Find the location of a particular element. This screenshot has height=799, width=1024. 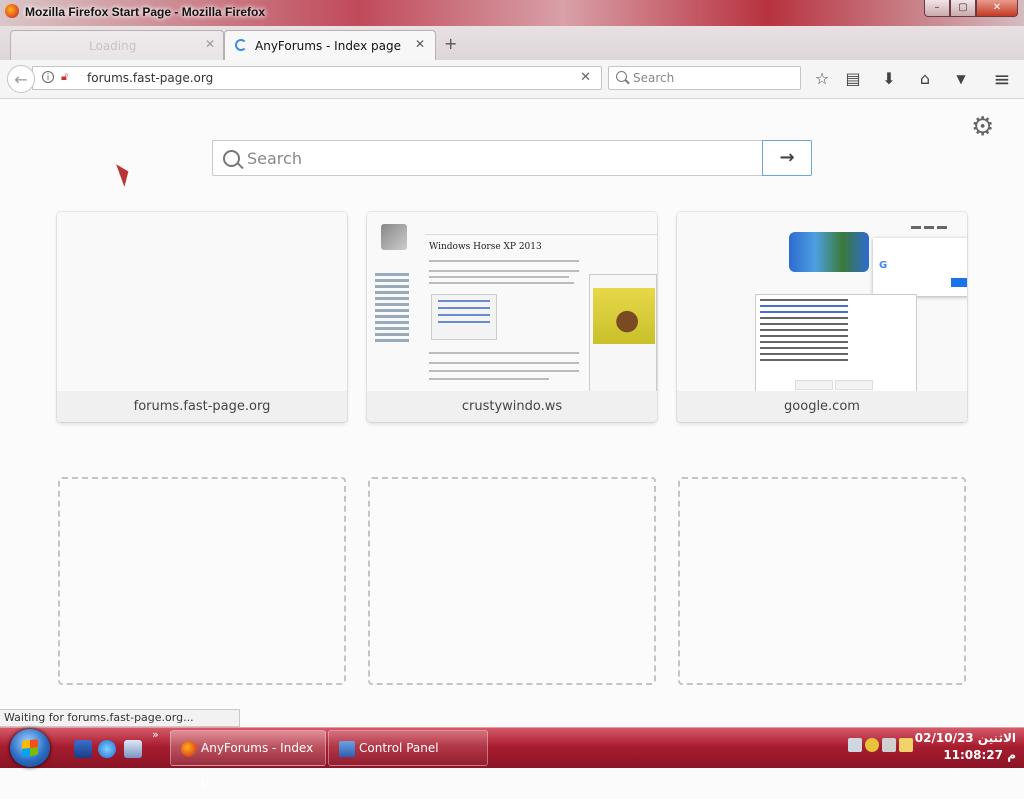

library-icon: ▤ is located at coordinates (853, 79).